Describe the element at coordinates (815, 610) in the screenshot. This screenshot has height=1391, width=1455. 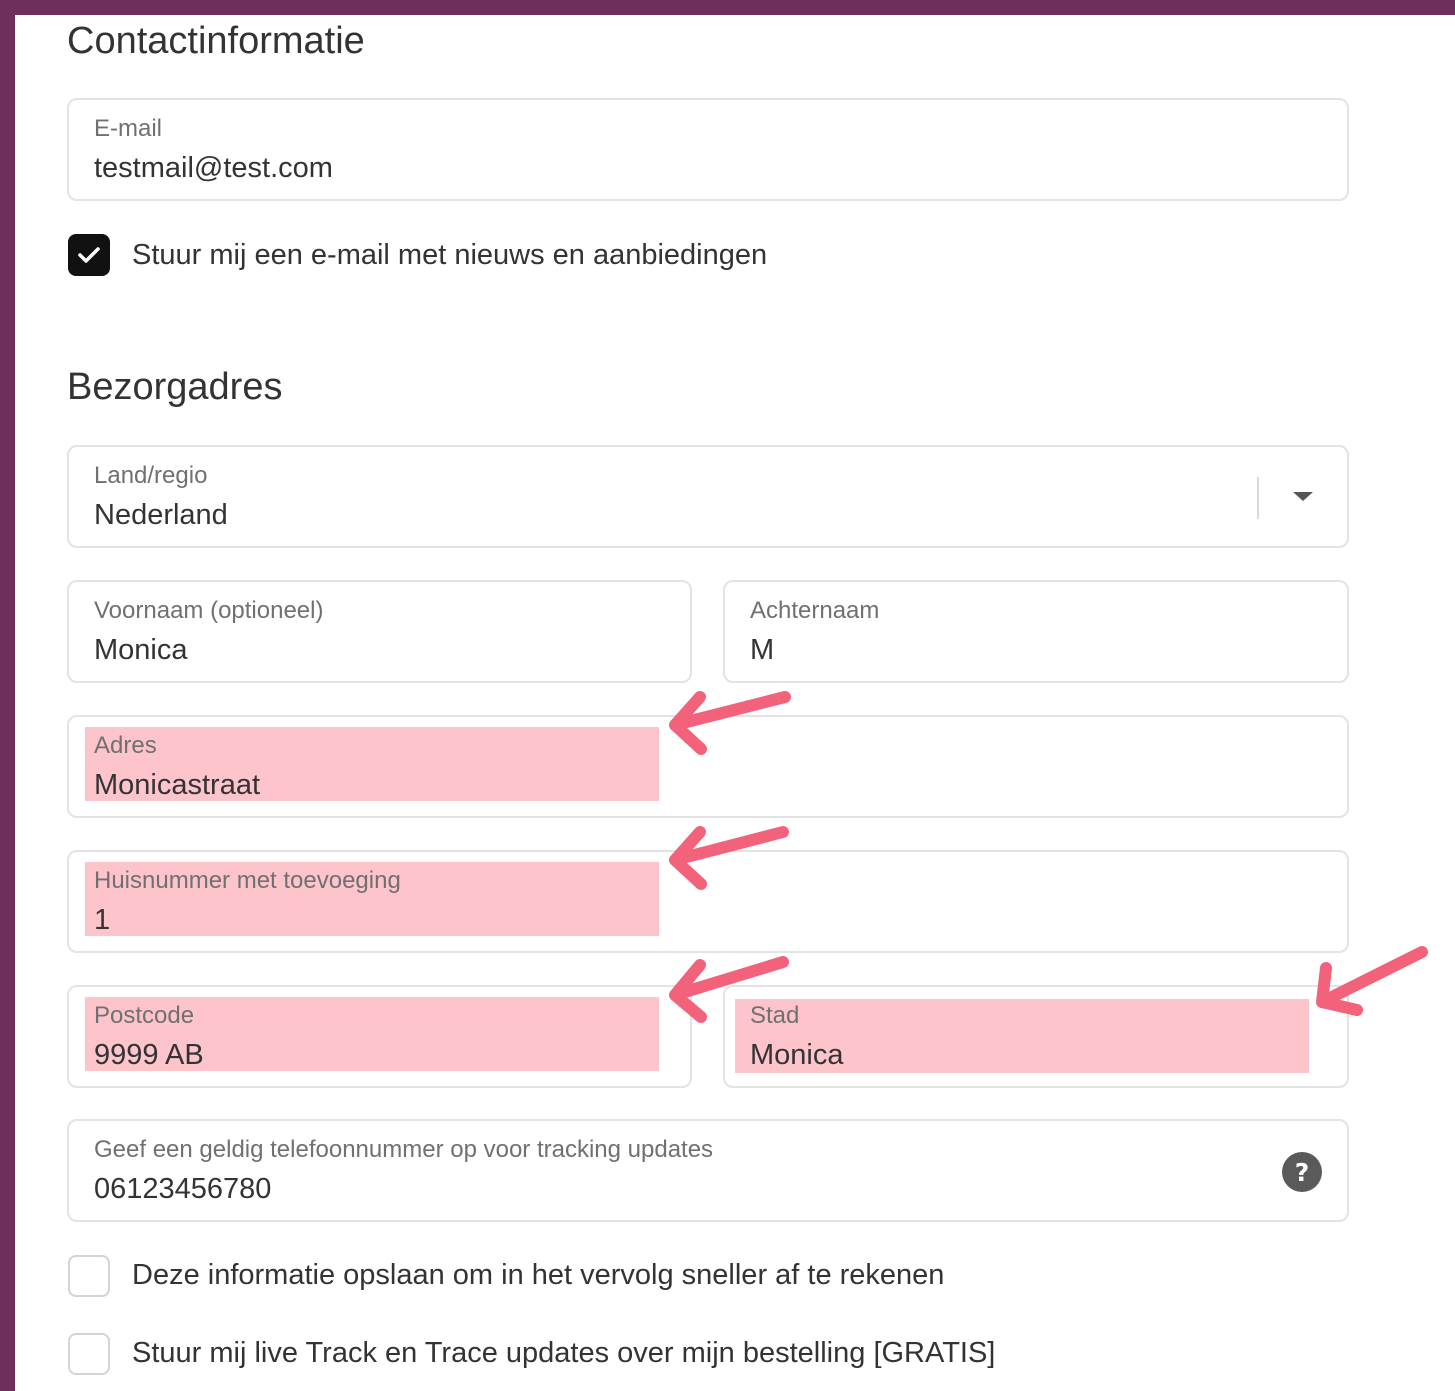
I see `last-name-label: Achternaam` at that location.